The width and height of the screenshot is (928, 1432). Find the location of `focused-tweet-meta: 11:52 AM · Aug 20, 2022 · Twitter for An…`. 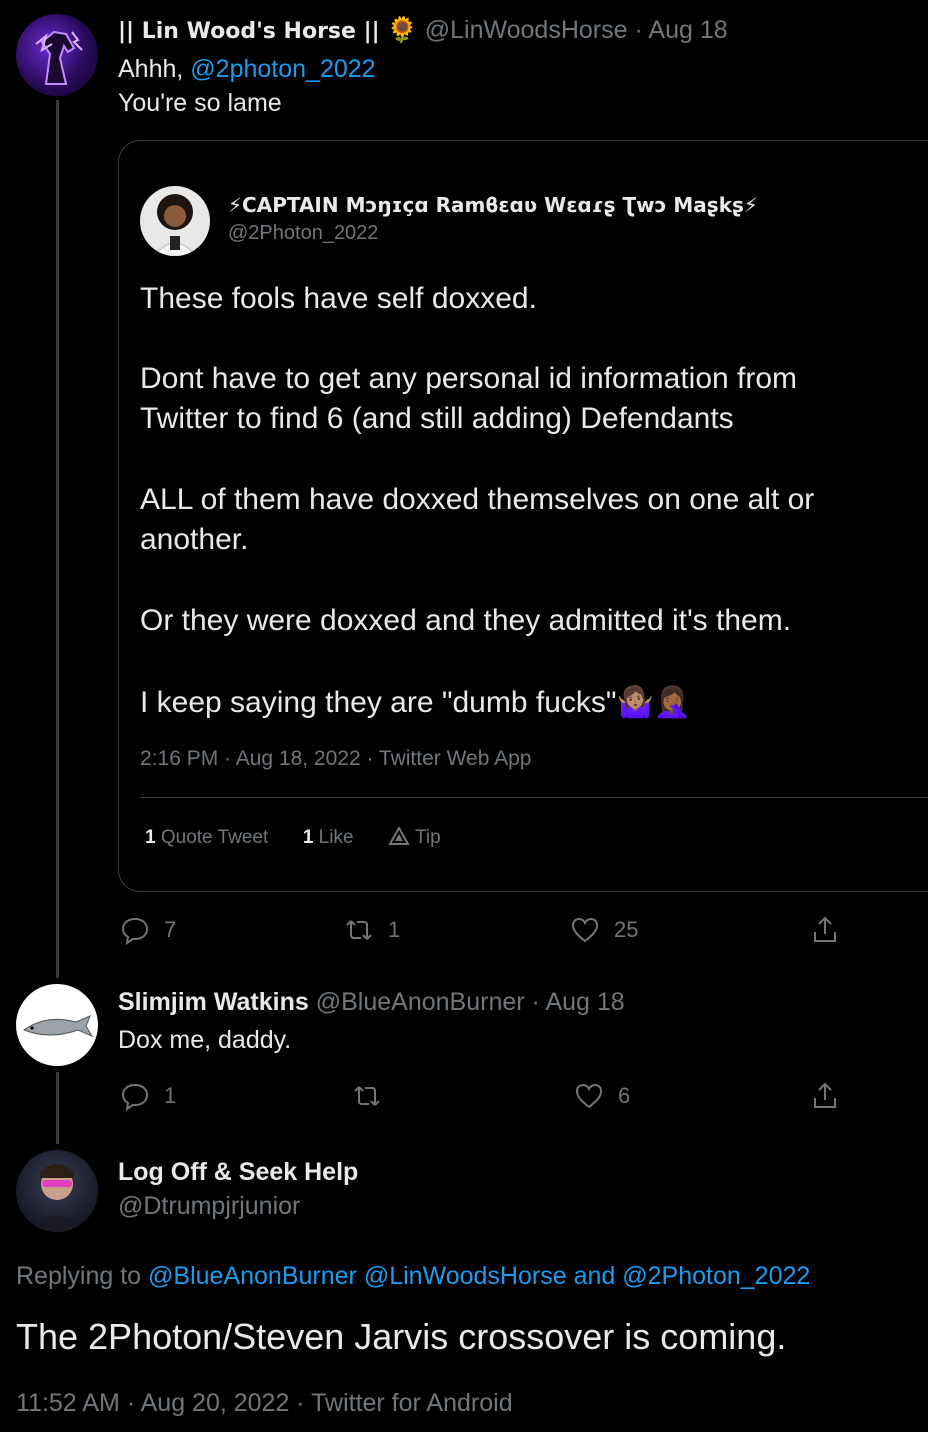

focused-tweet-meta: 11:52 AM · Aug 20, 2022 · Twitter for An… is located at coordinates (264, 1403).